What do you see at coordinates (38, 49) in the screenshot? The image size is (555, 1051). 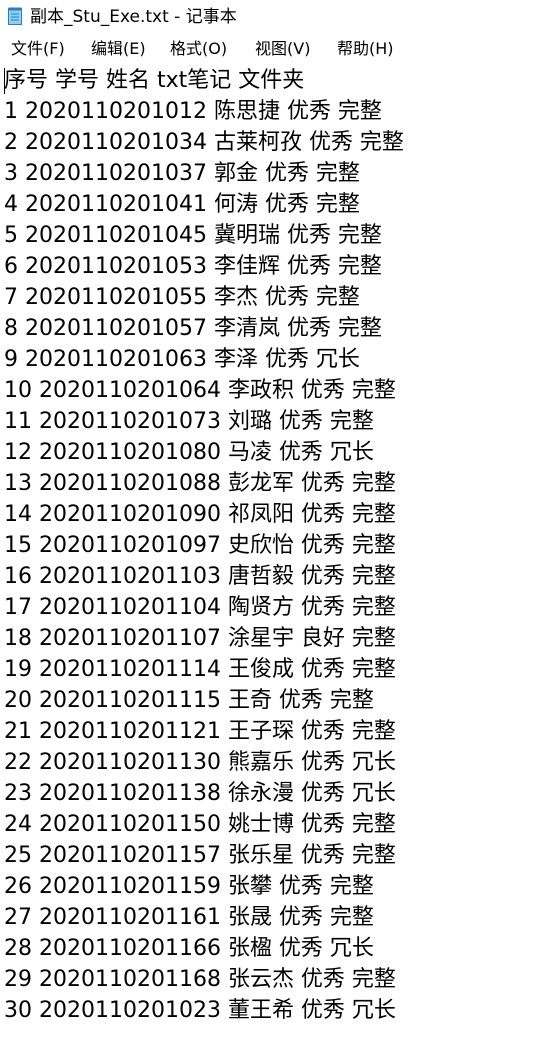 I see `menu-file: 文件(F)` at bounding box center [38, 49].